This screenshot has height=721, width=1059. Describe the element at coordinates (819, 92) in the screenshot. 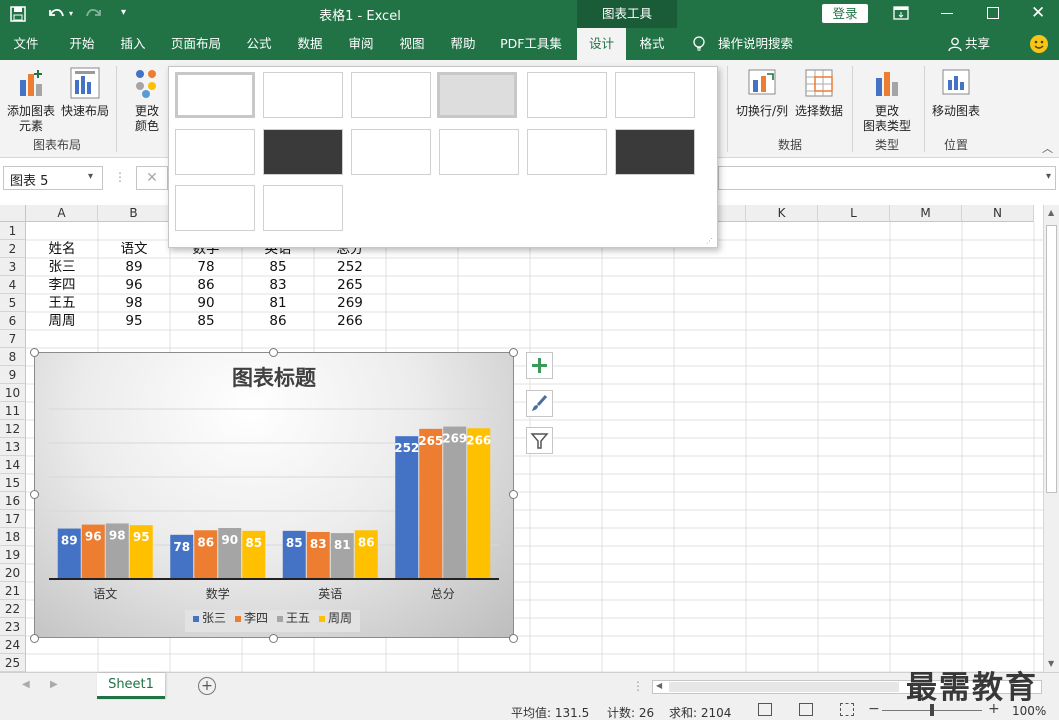

I see `select-data-button: 选择数据` at that location.